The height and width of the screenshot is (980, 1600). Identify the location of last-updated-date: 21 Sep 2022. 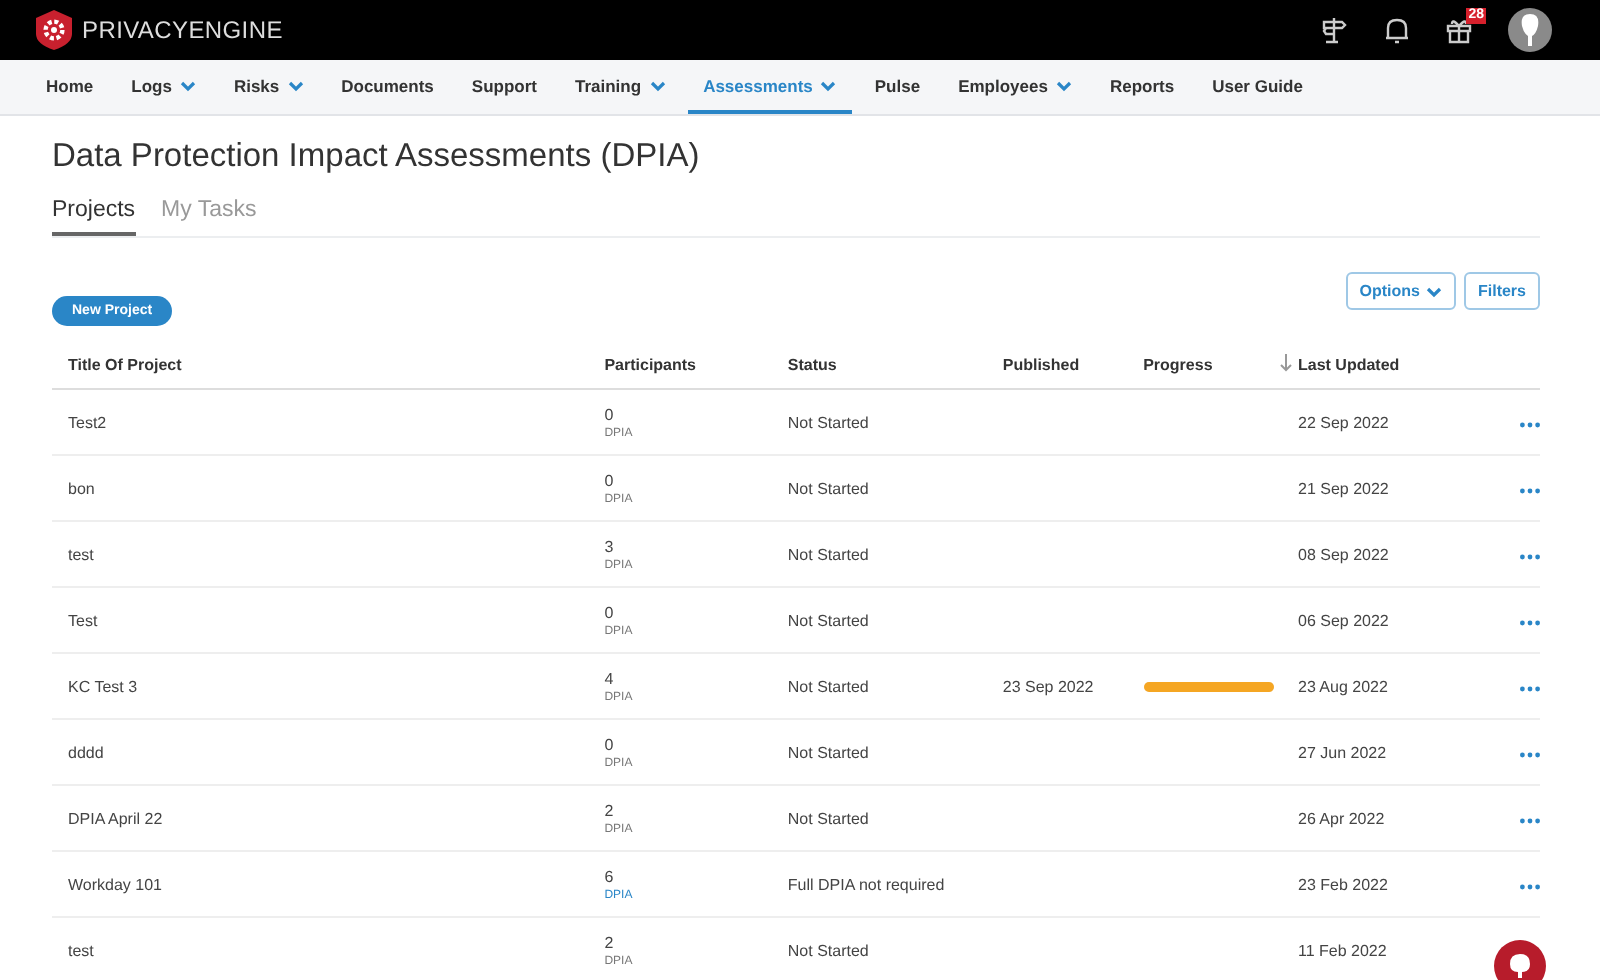
(1364, 488).